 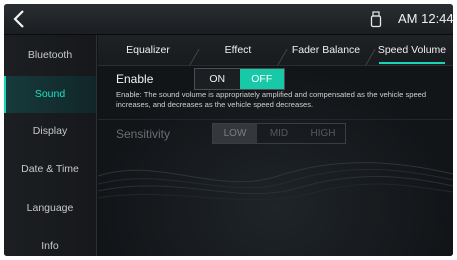 I want to click on chevron-left-icon, so click(x=18, y=19).